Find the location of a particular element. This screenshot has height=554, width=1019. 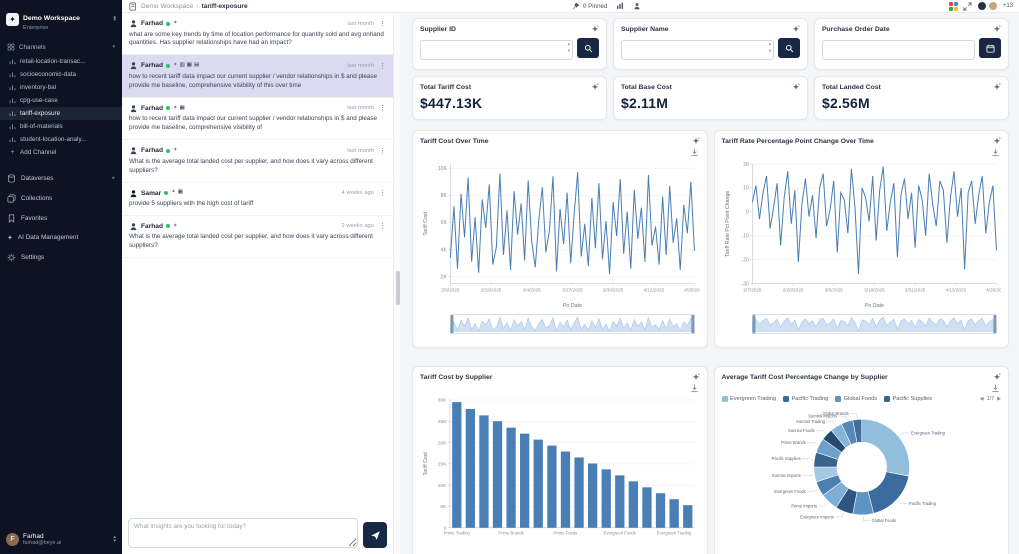

sidebar-item-collections: Collections is located at coordinates (61, 198).